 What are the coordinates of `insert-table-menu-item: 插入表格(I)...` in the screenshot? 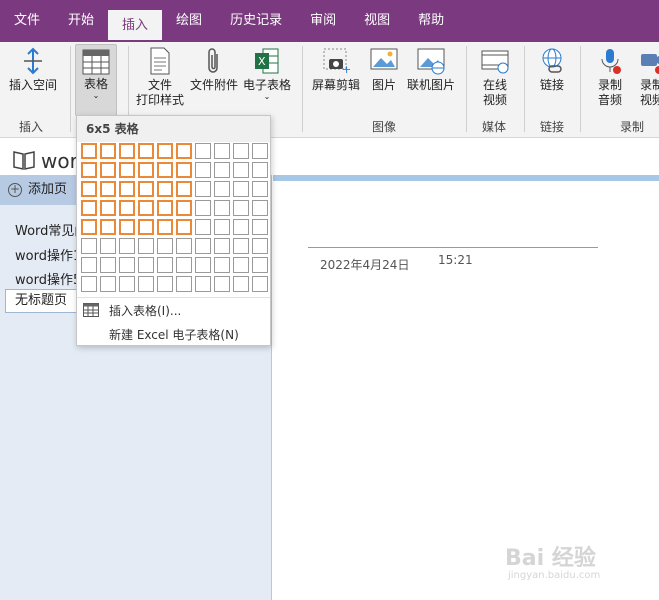 It's located at (145, 310).